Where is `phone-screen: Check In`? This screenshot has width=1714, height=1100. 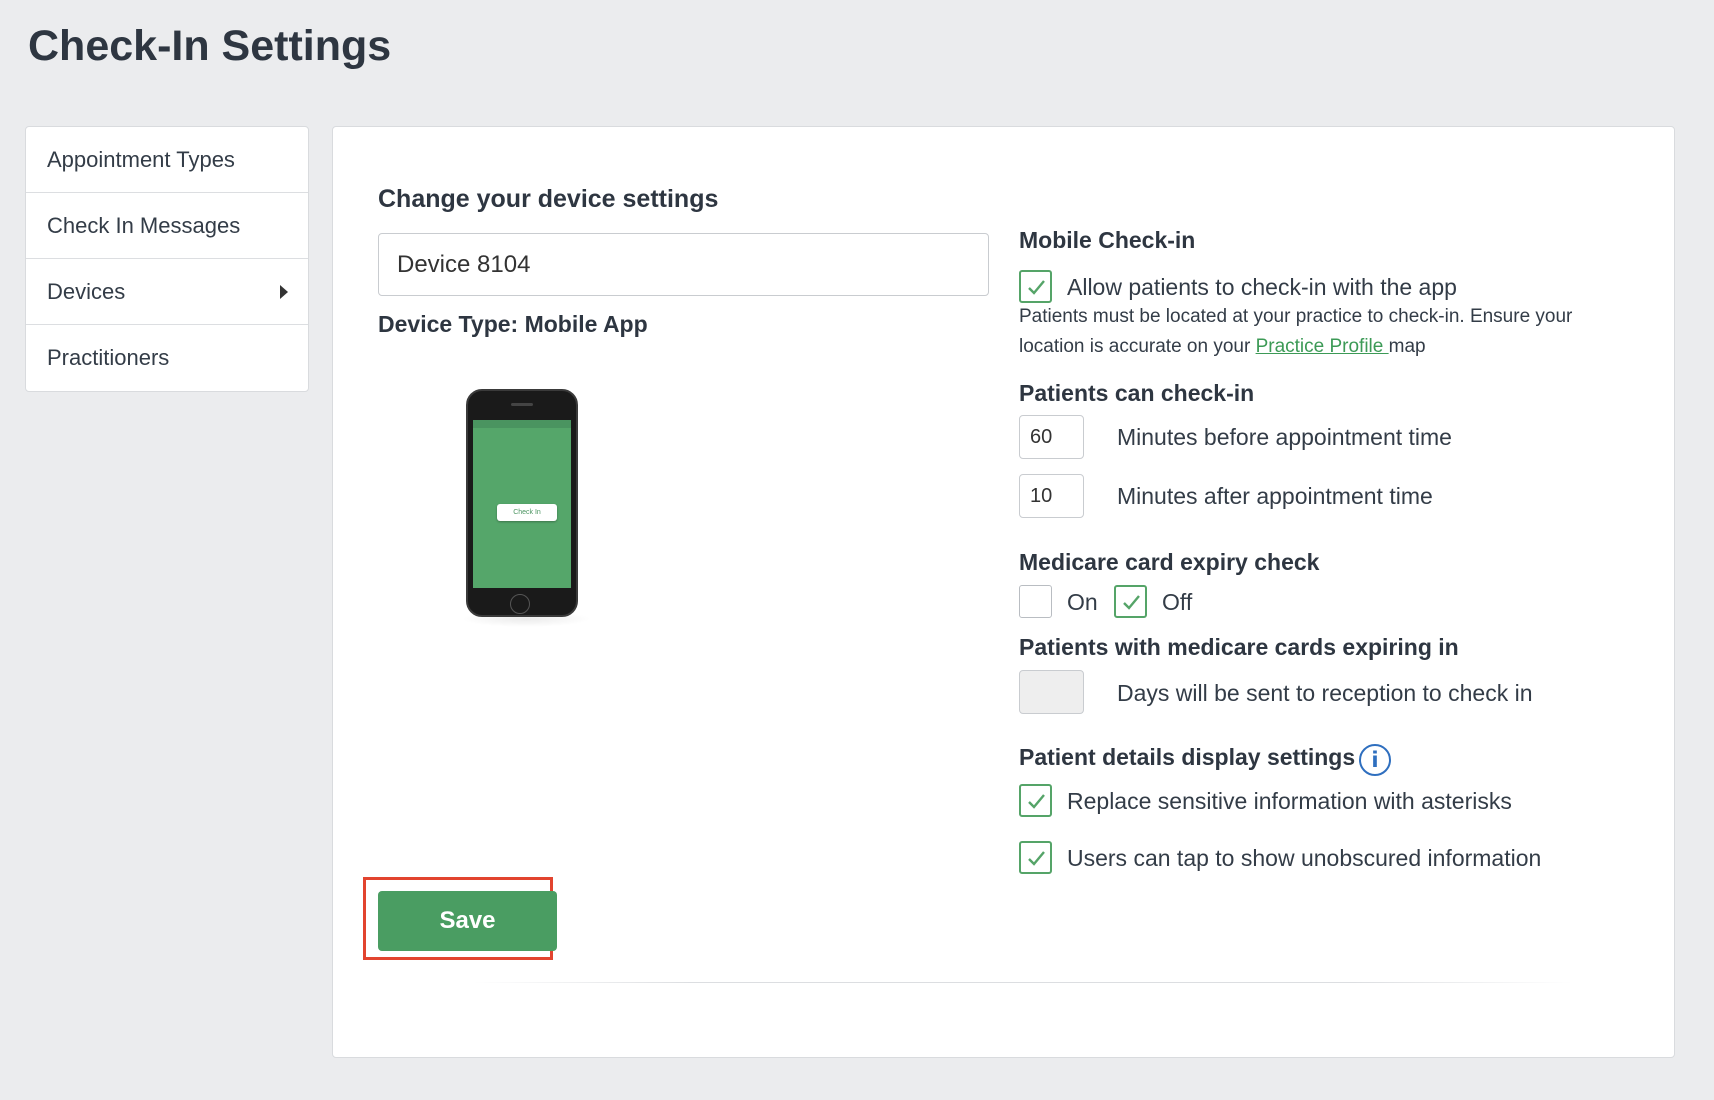 phone-screen: Check In is located at coordinates (522, 504).